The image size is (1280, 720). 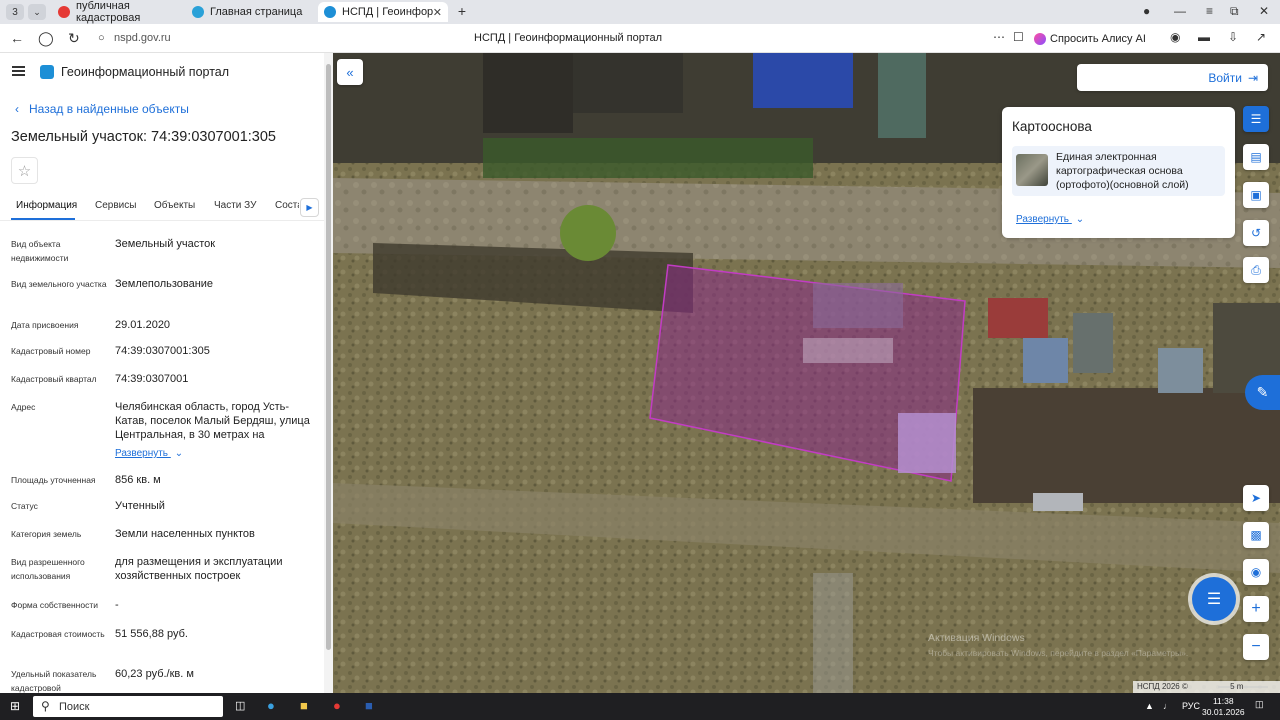 I want to click on value-ownership: -, so click(x=117, y=605).